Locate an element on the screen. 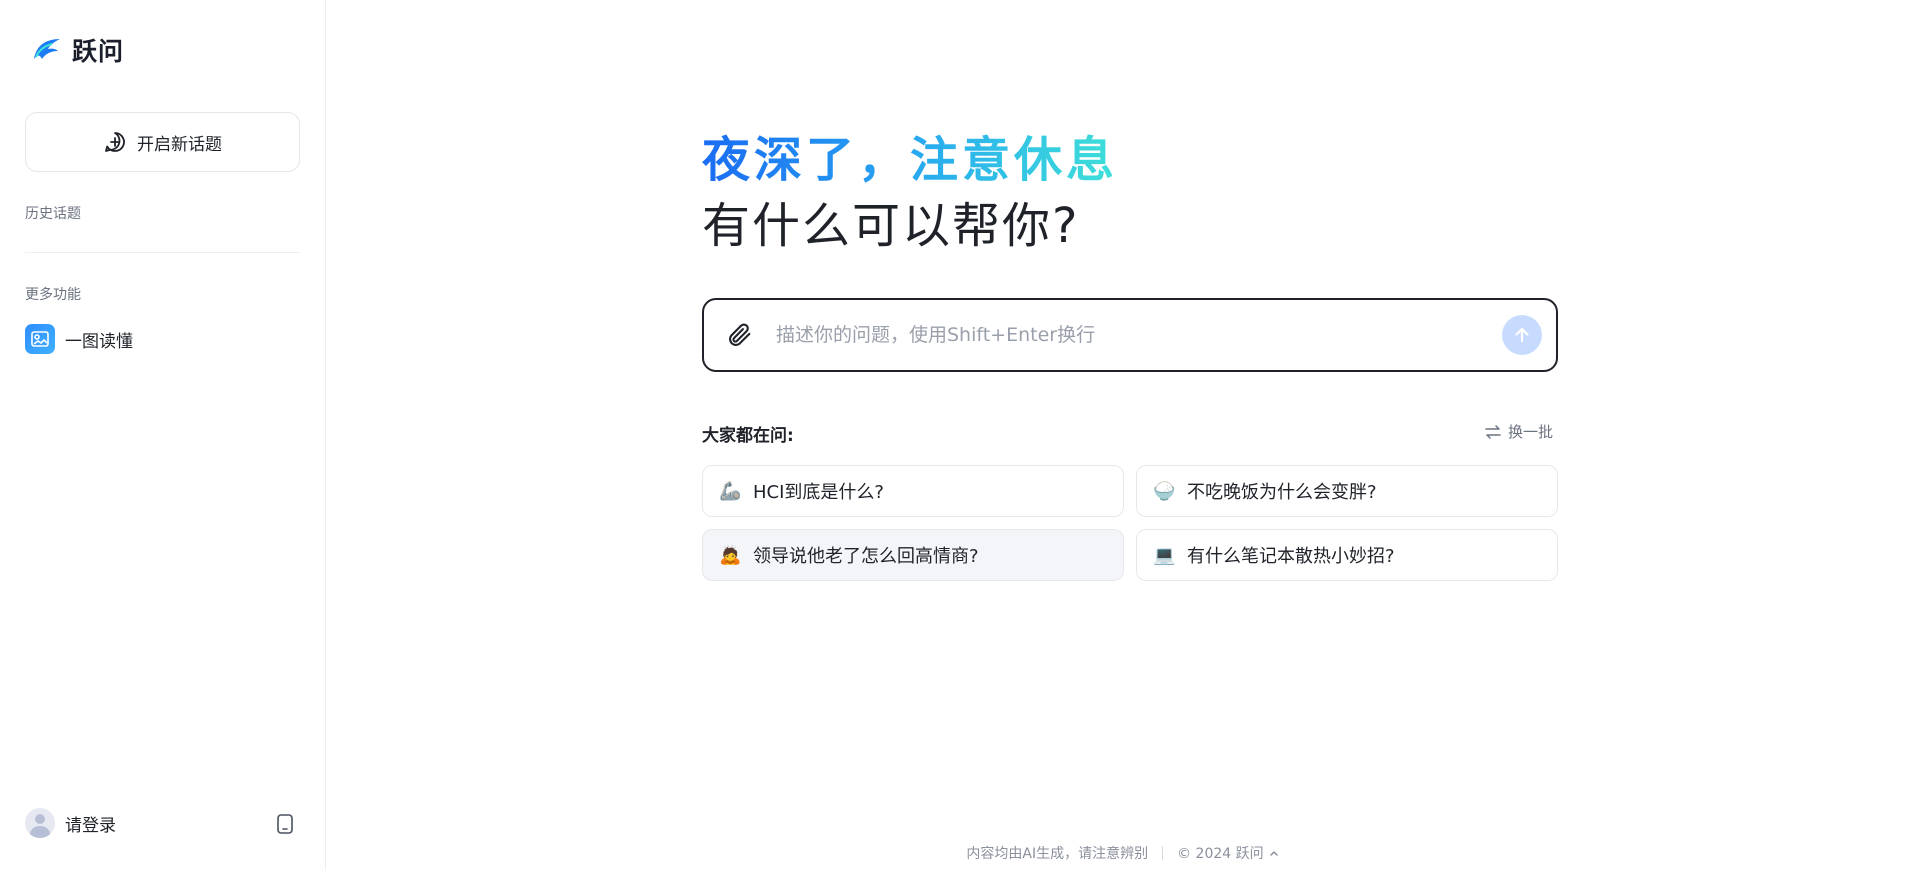 This screenshot has width=1920, height=870. refresh-button: 换一批 is located at coordinates (1518, 431).